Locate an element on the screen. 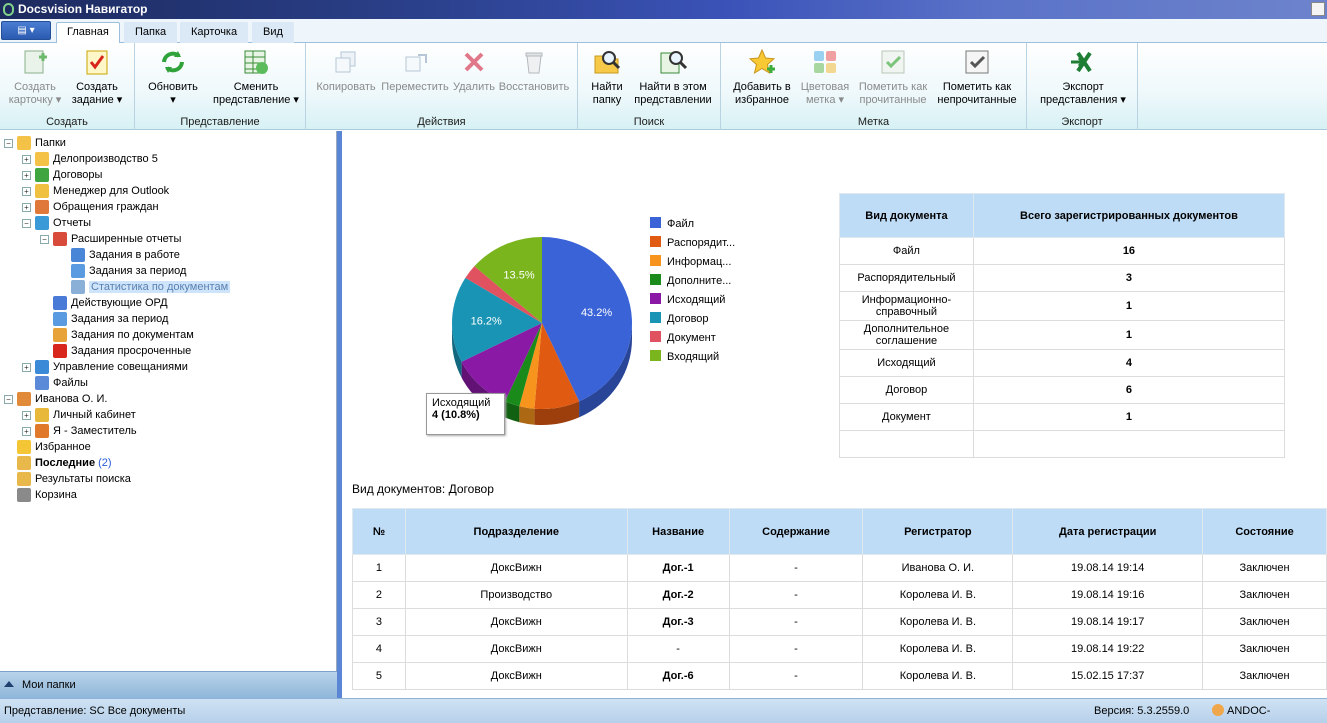 The height and width of the screenshot is (723, 1327). tree-item-label: Статистика по документам is located at coordinates (160, 287).